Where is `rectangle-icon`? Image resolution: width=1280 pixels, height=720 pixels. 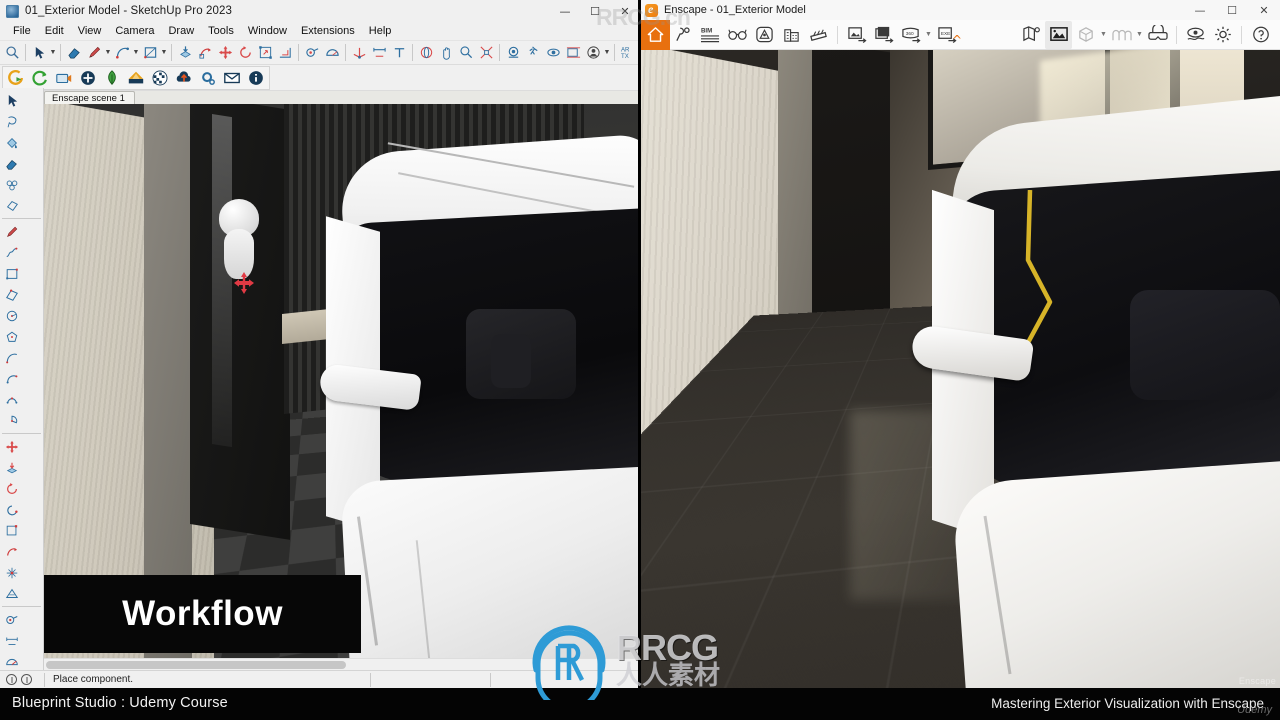 rectangle-icon is located at coordinates (150, 53).